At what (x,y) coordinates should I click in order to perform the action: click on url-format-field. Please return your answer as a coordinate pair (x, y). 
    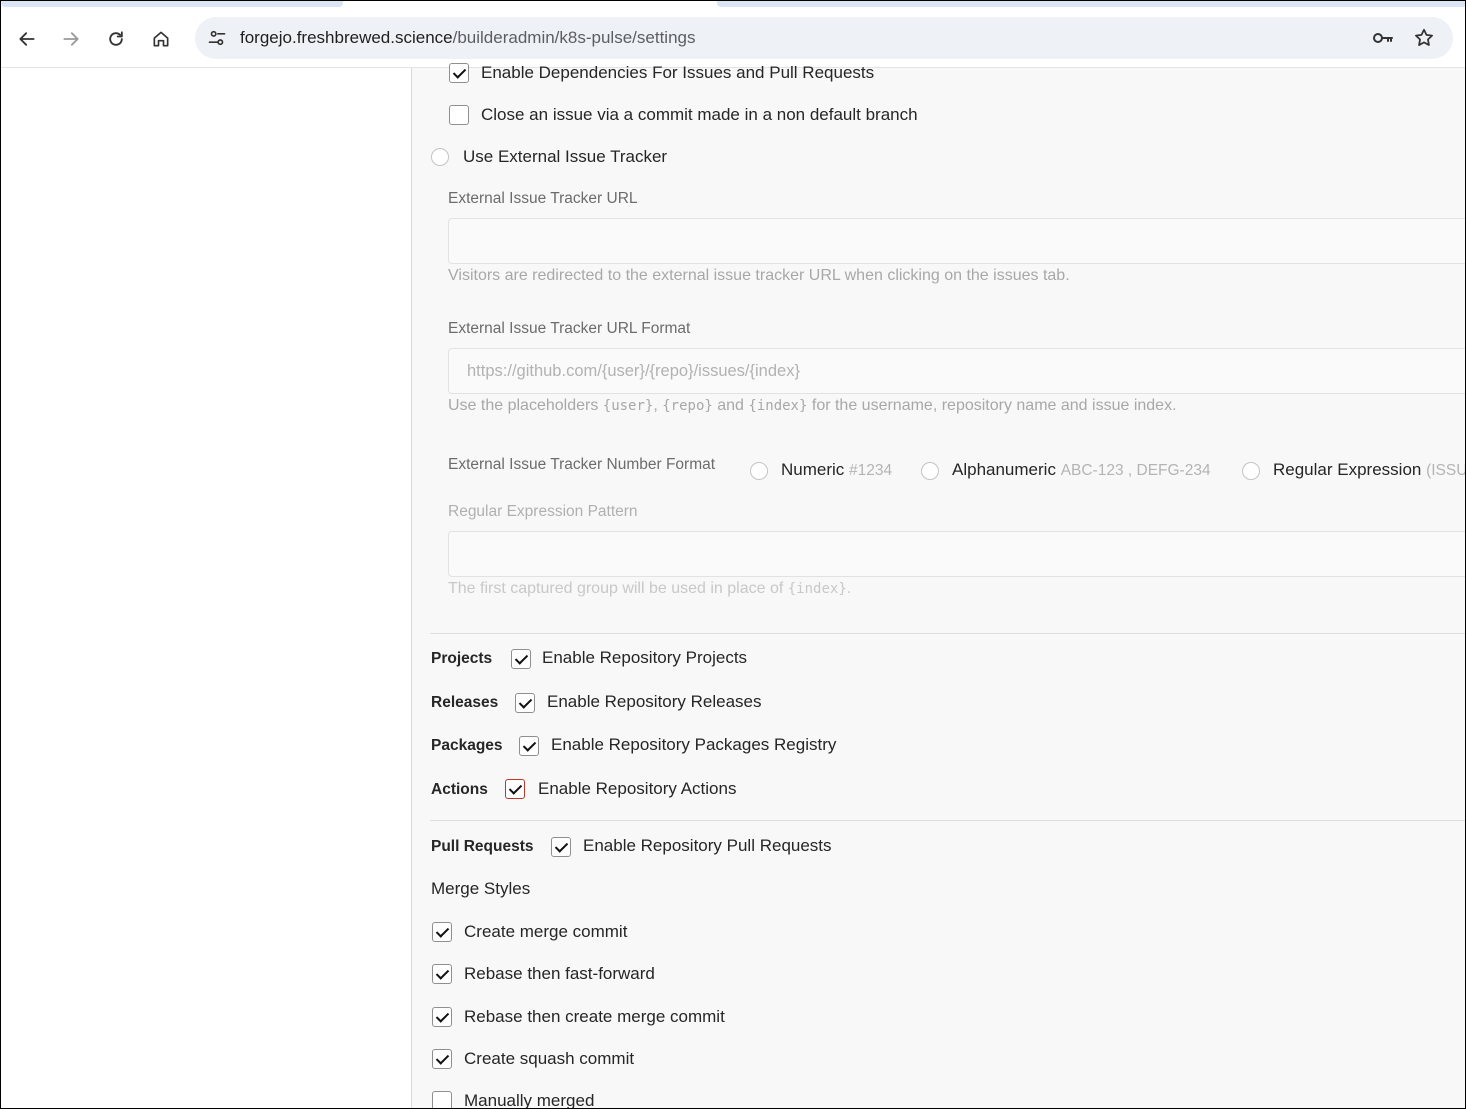
    Looking at the image, I should click on (956, 371).